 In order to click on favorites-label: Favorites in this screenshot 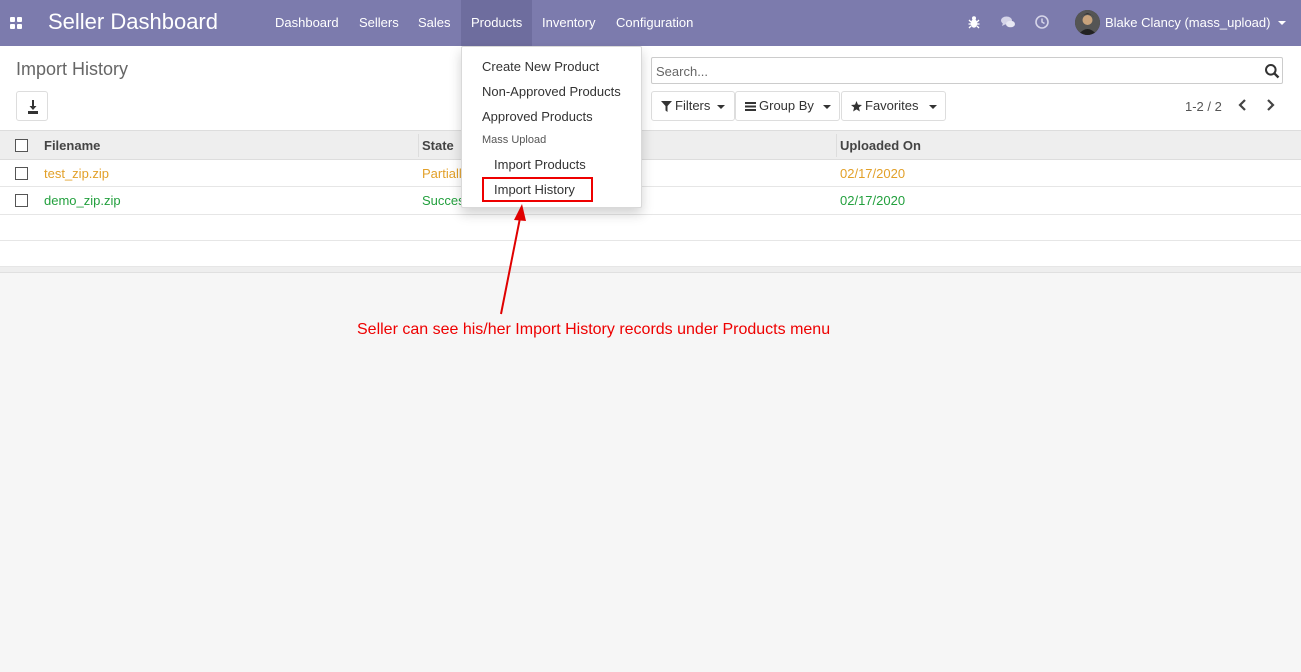, I will do `click(892, 105)`.